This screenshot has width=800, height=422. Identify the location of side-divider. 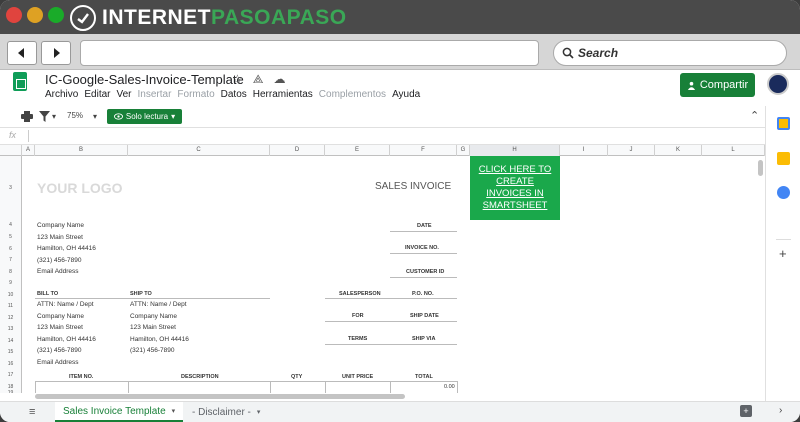
(783, 239).